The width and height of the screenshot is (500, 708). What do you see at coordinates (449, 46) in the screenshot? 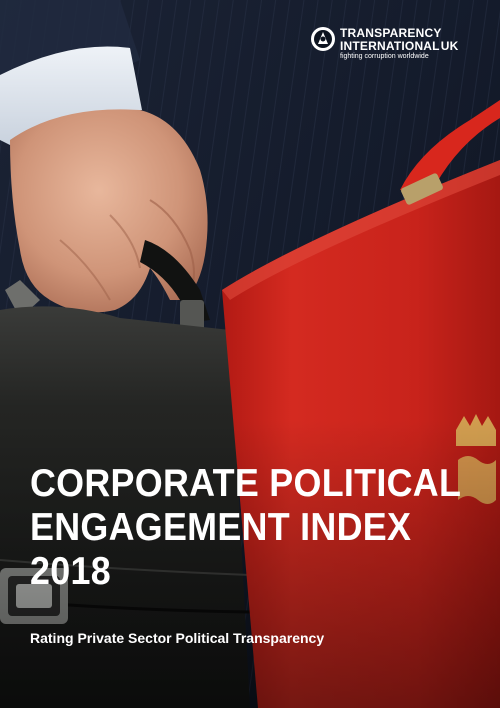
I see `org-name-uk: UK` at bounding box center [449, 46].